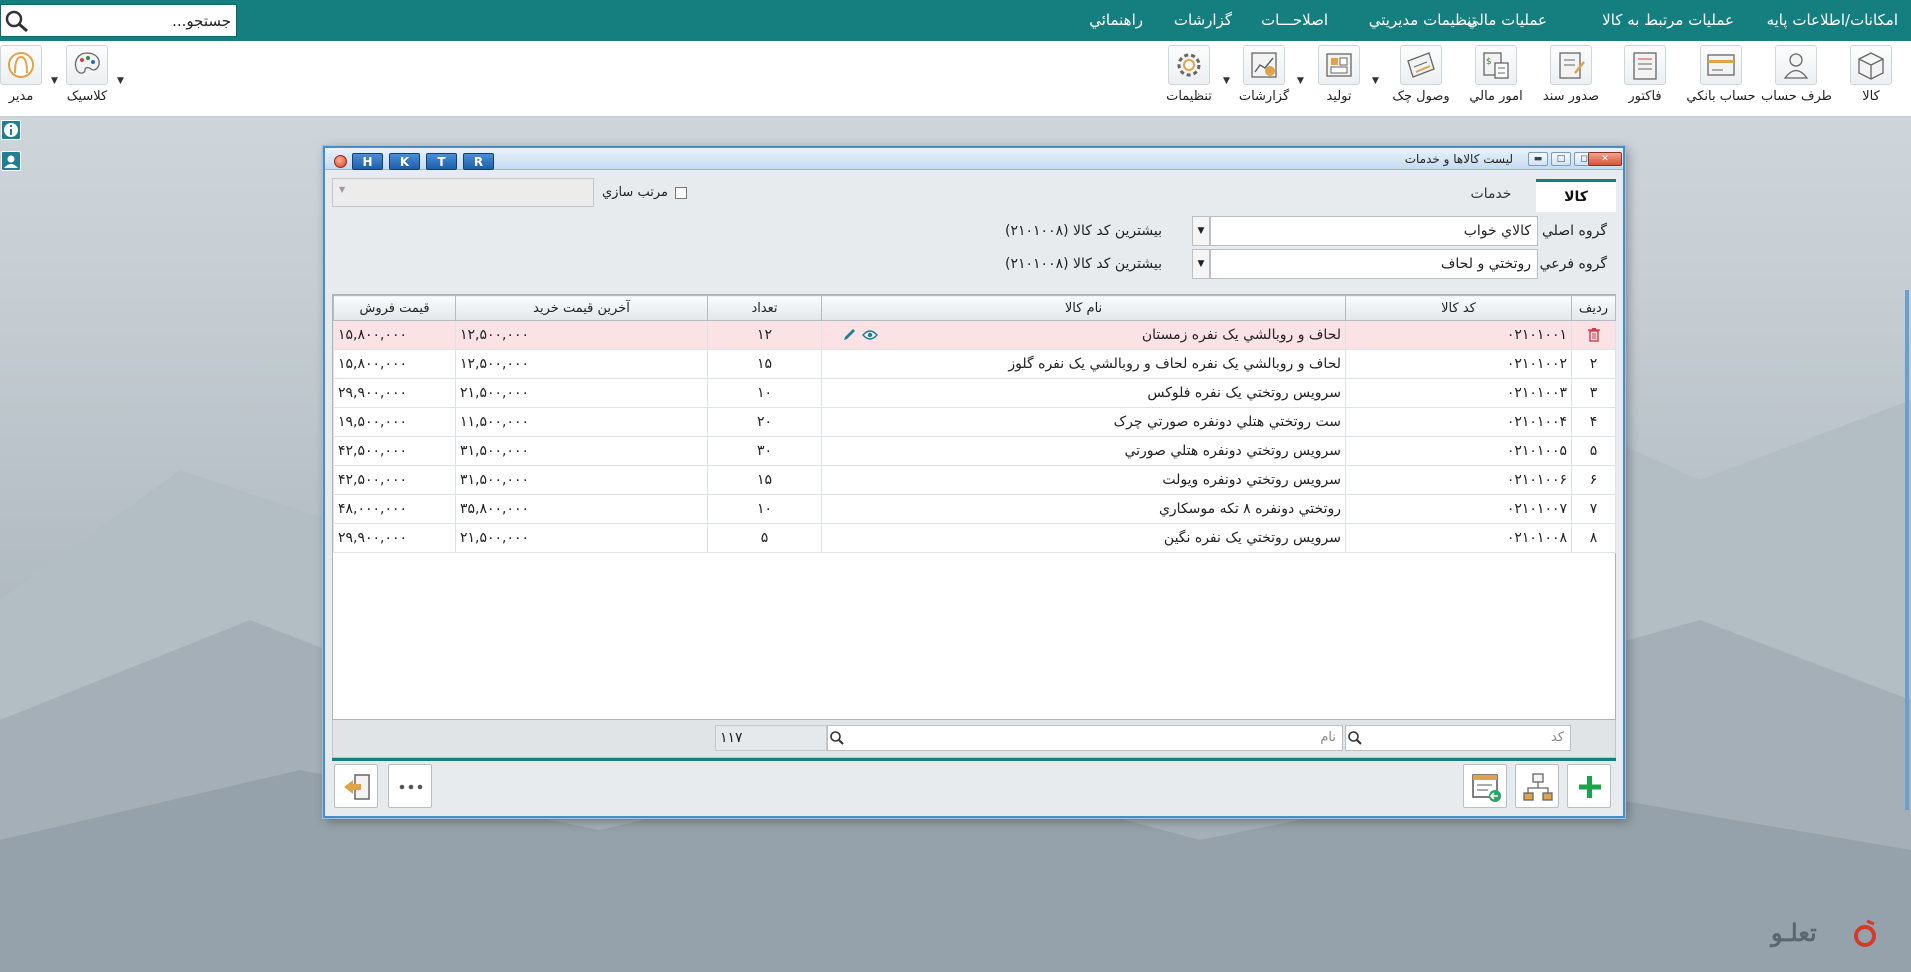 This screenshot has width=1911, height=972. I want to click on col-header-sell-price: قيمت فروش, so click(394, 308).